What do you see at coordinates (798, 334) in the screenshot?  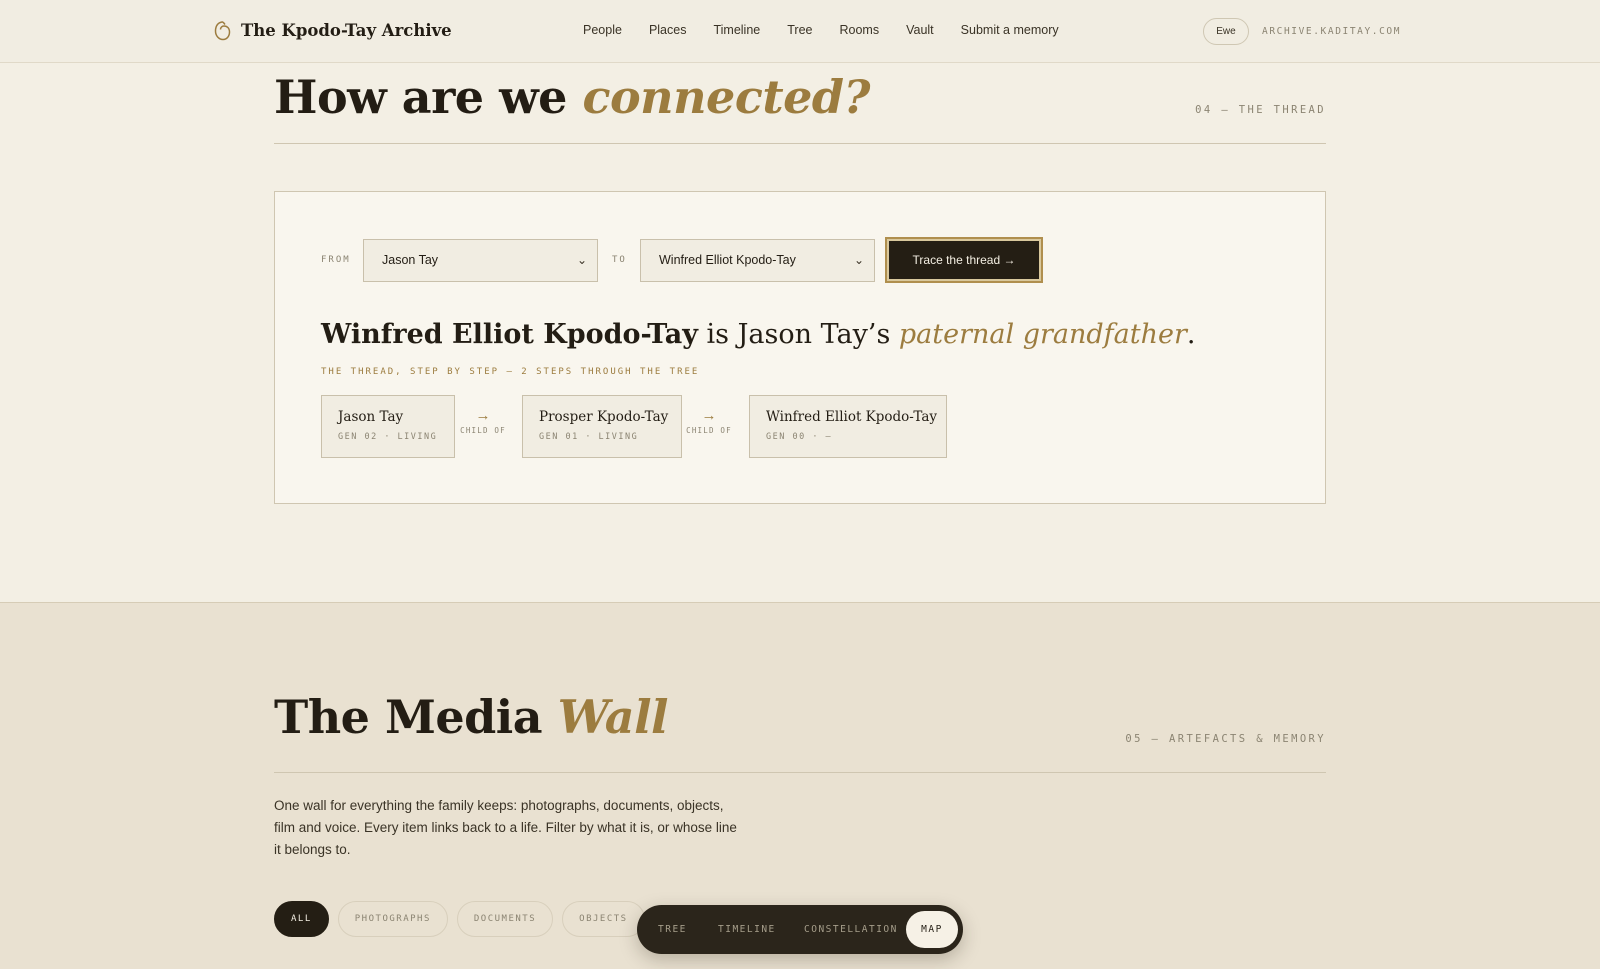 I see `result-mid: is Jason Tay’s` at bounding box center [798, 334].